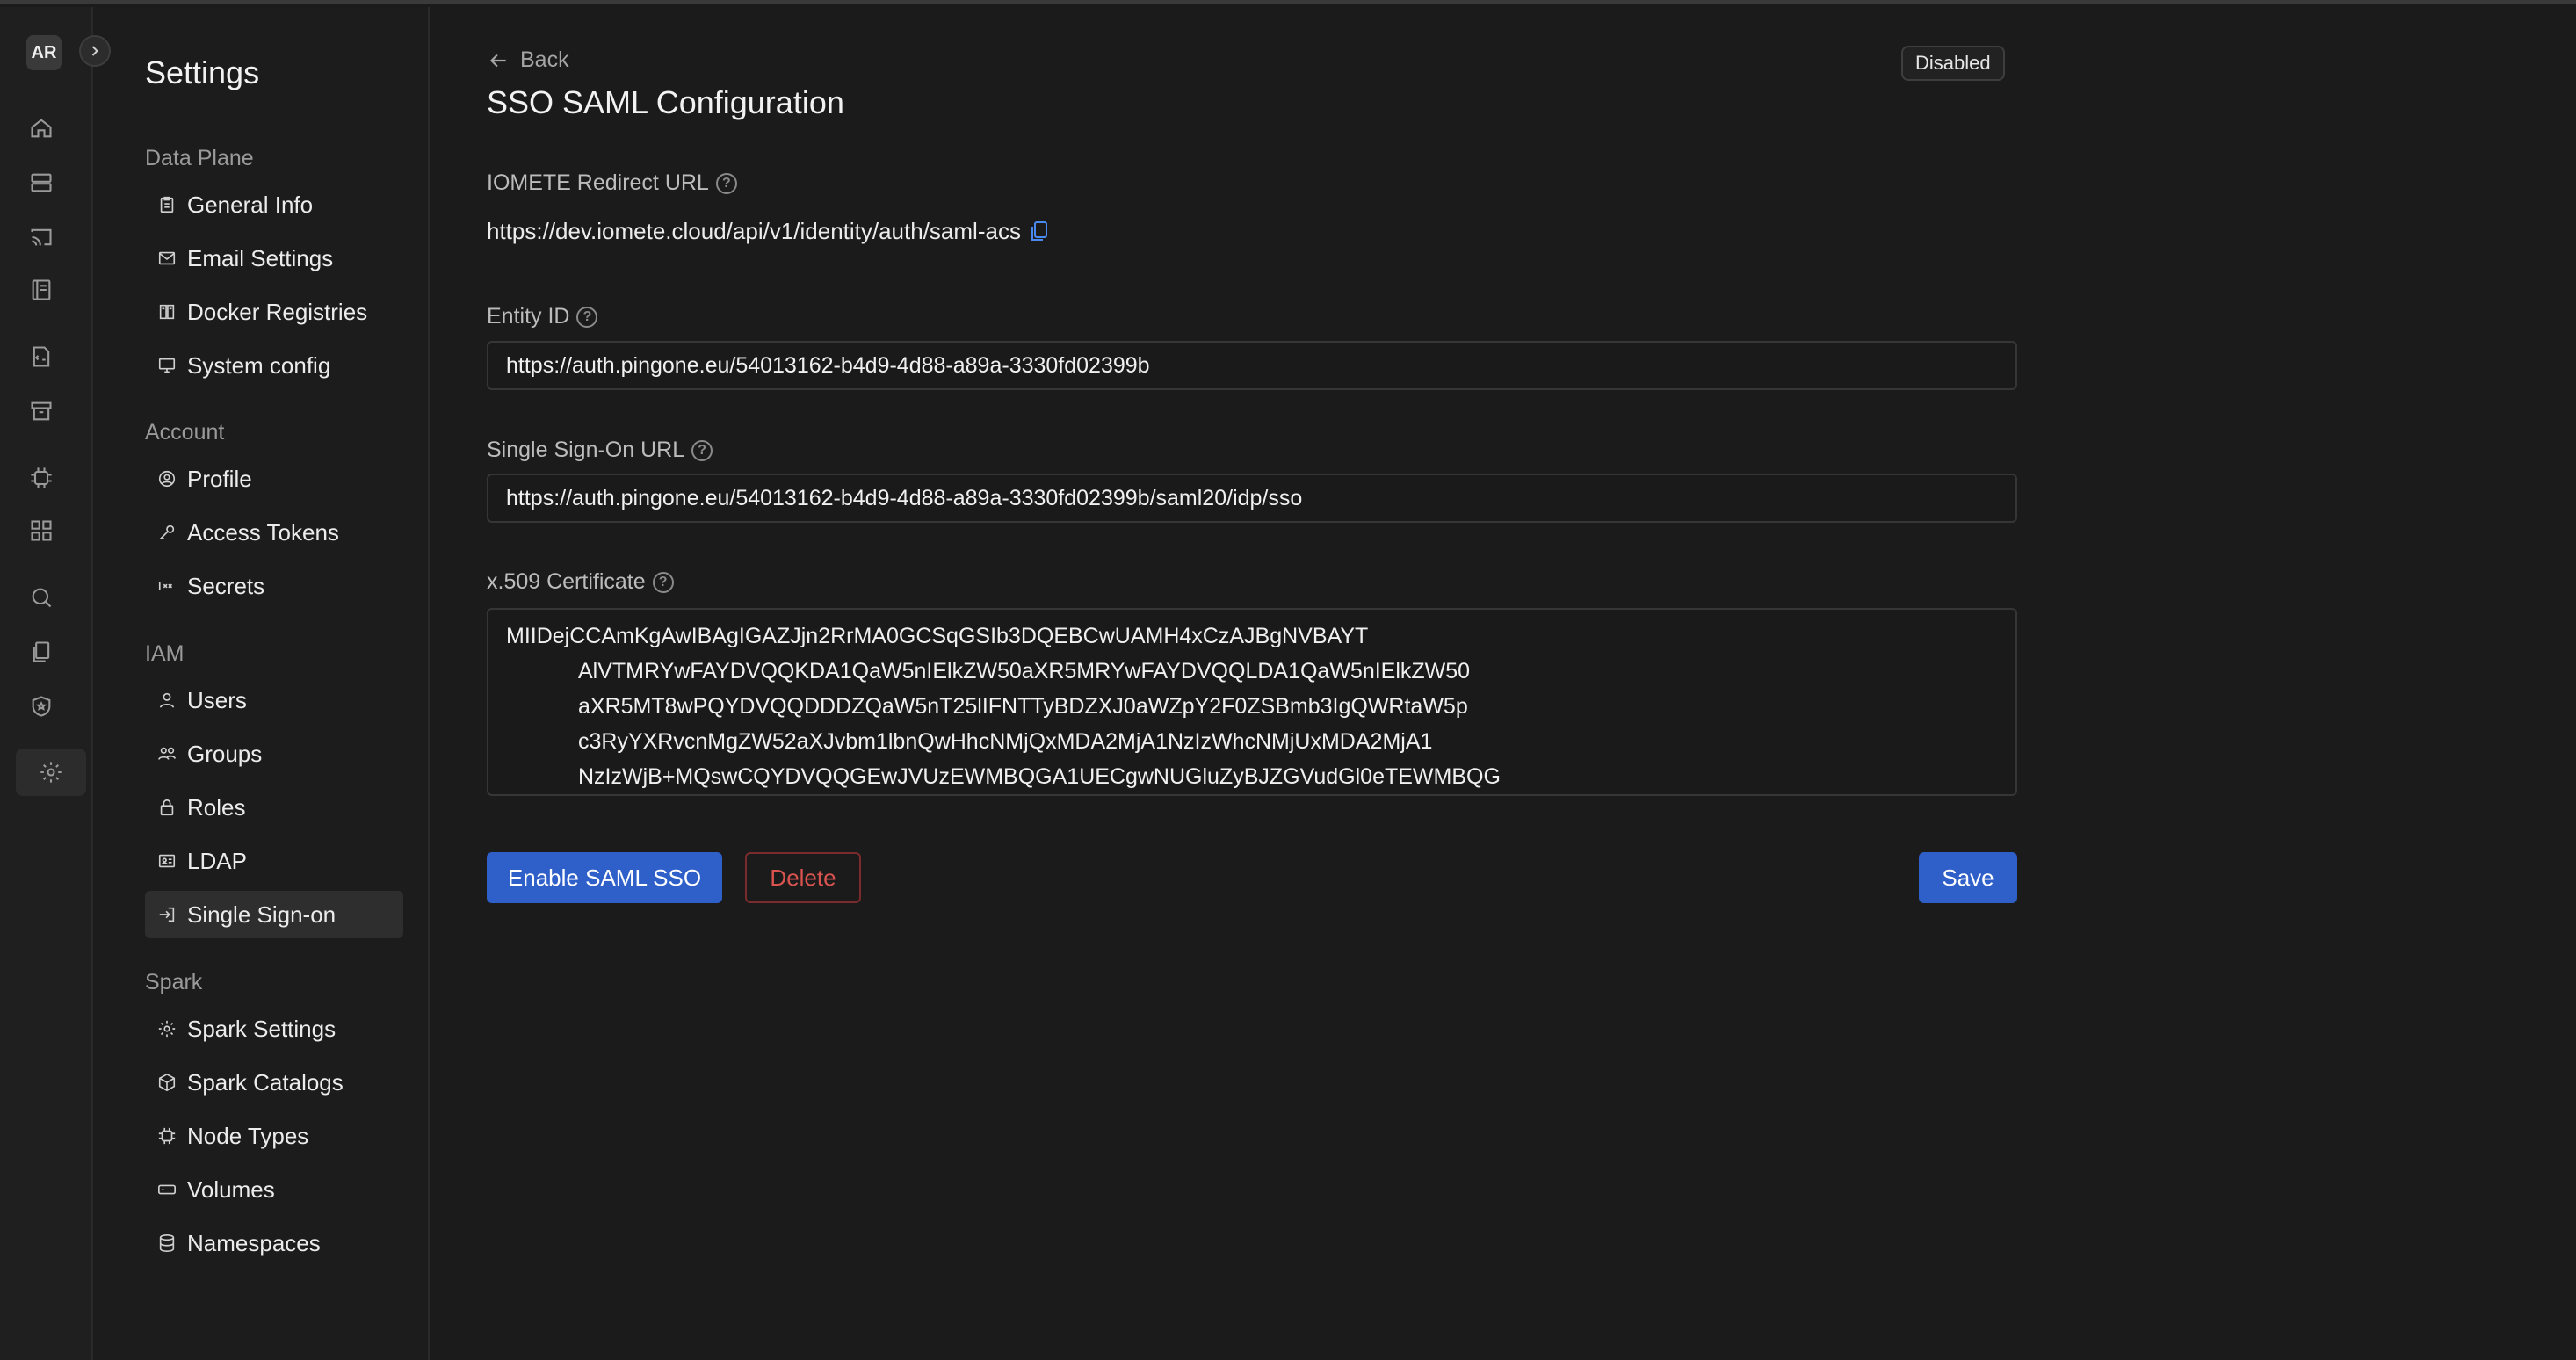  I want to click on section-heading-data-plane: Data Plane, so click(199, 158).